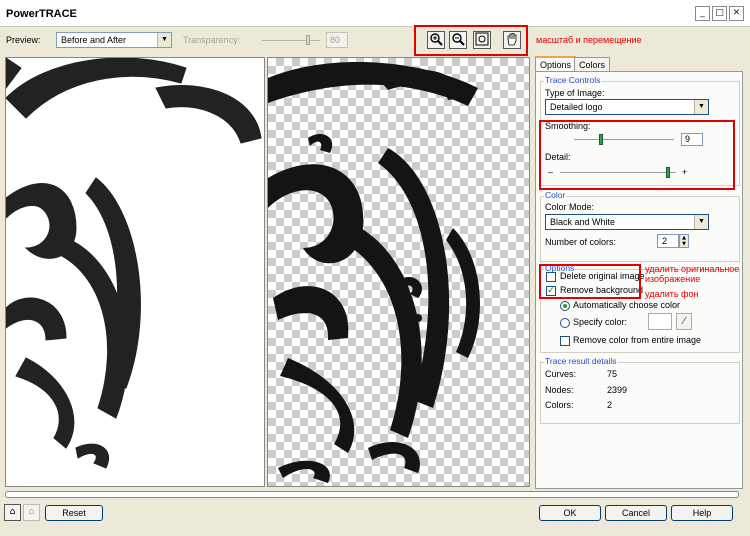 The width and height of the screenshot is (750, 536). I want to click on smoothing-detail-highlight, so click(637, 155).